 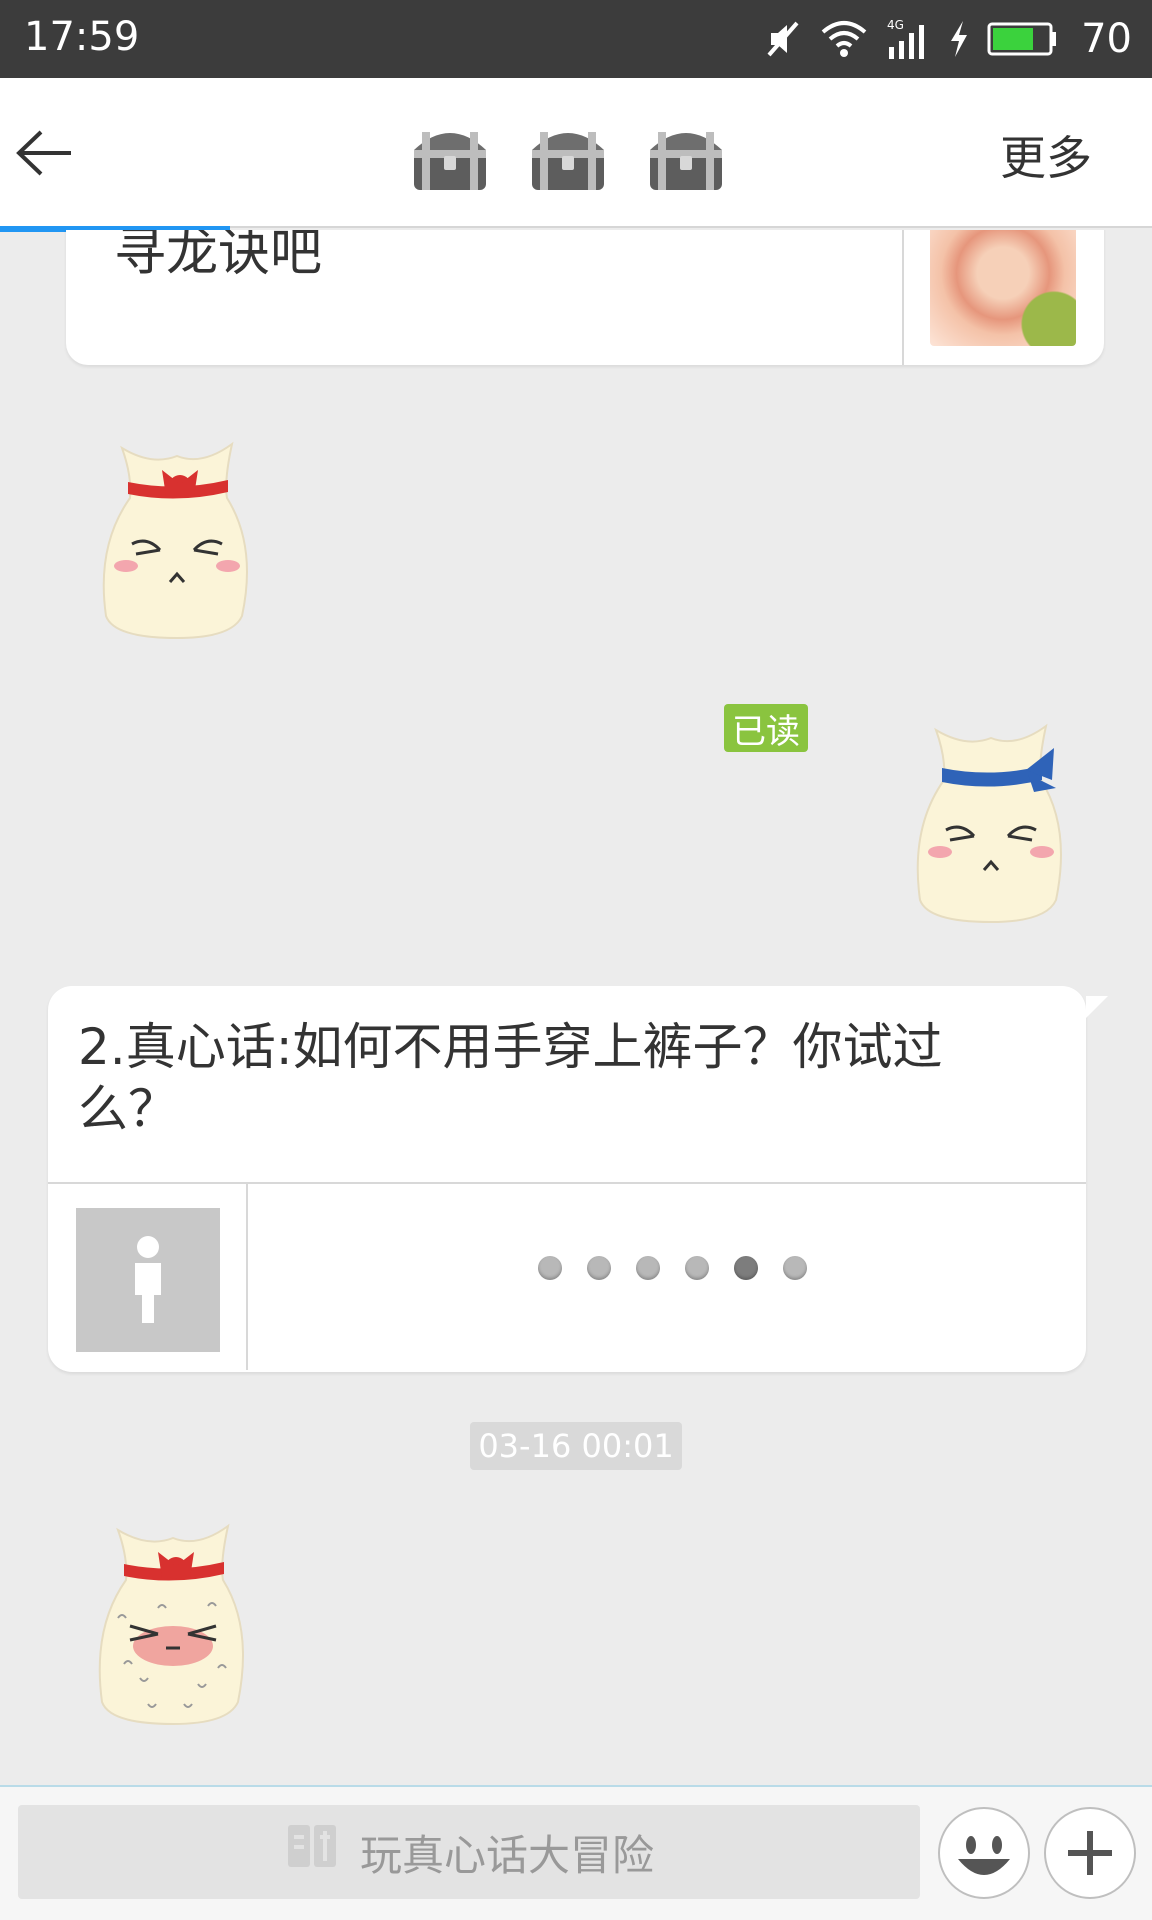 I want to click on avatar, so click(x=148, y=1280).